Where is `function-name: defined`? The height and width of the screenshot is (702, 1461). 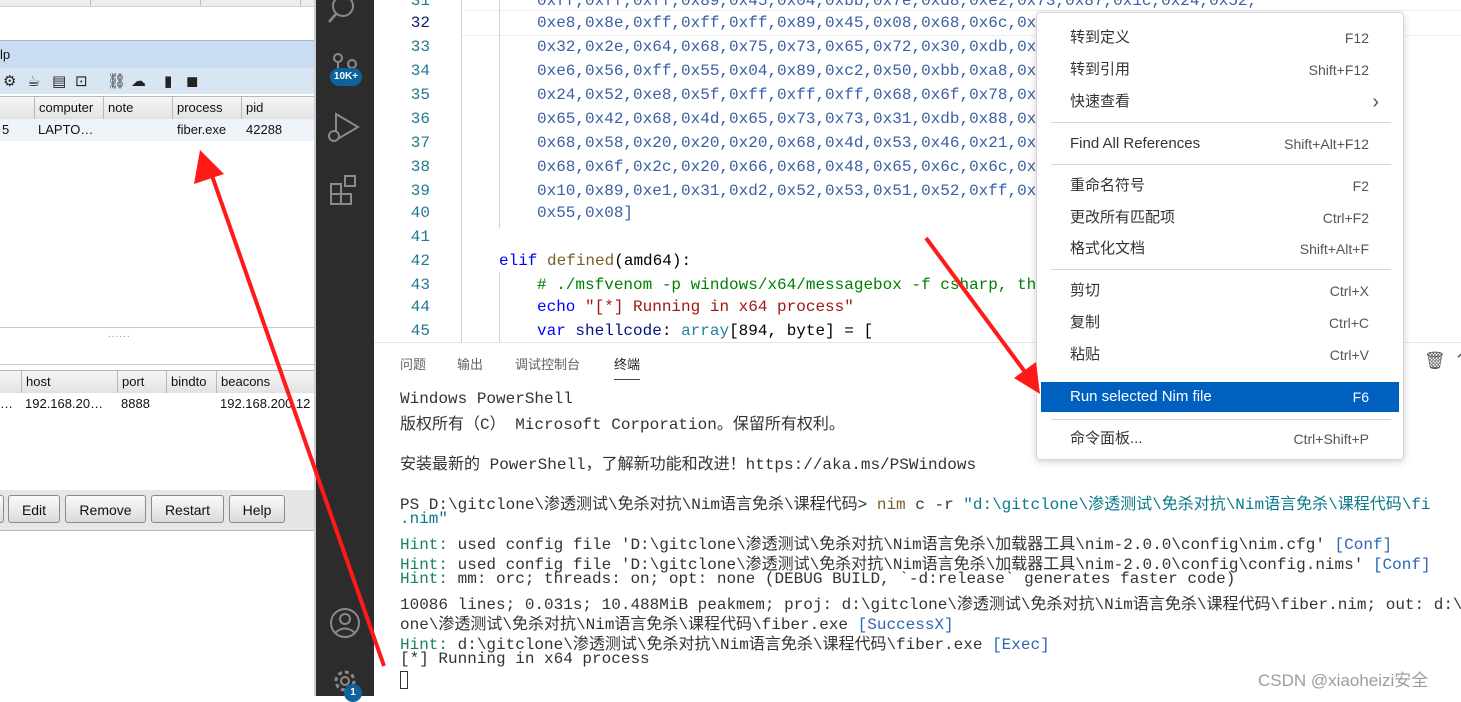
function-name: defined is located at coordinates (581, 261).